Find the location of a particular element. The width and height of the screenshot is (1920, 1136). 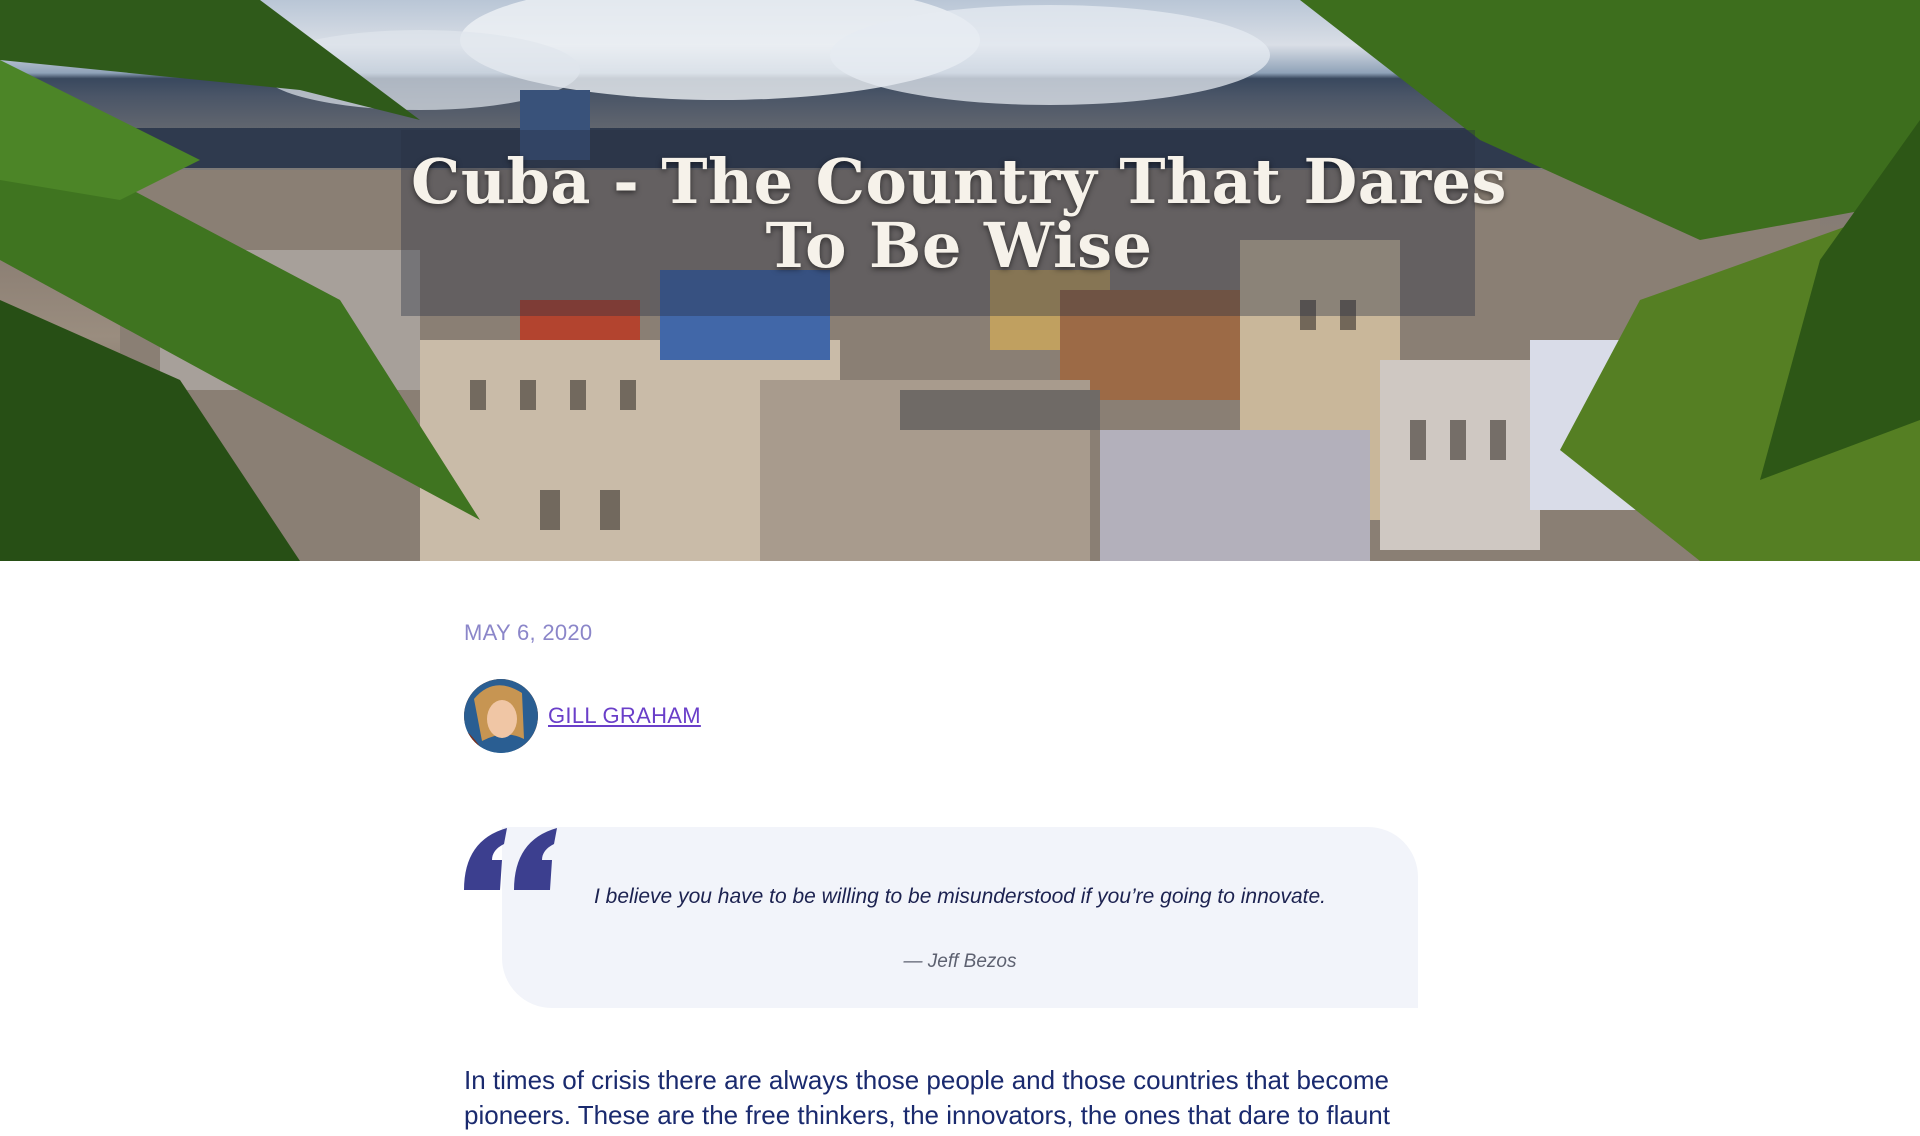

author-byline: GILL GRAHAM is located at coordinates (582, 716).